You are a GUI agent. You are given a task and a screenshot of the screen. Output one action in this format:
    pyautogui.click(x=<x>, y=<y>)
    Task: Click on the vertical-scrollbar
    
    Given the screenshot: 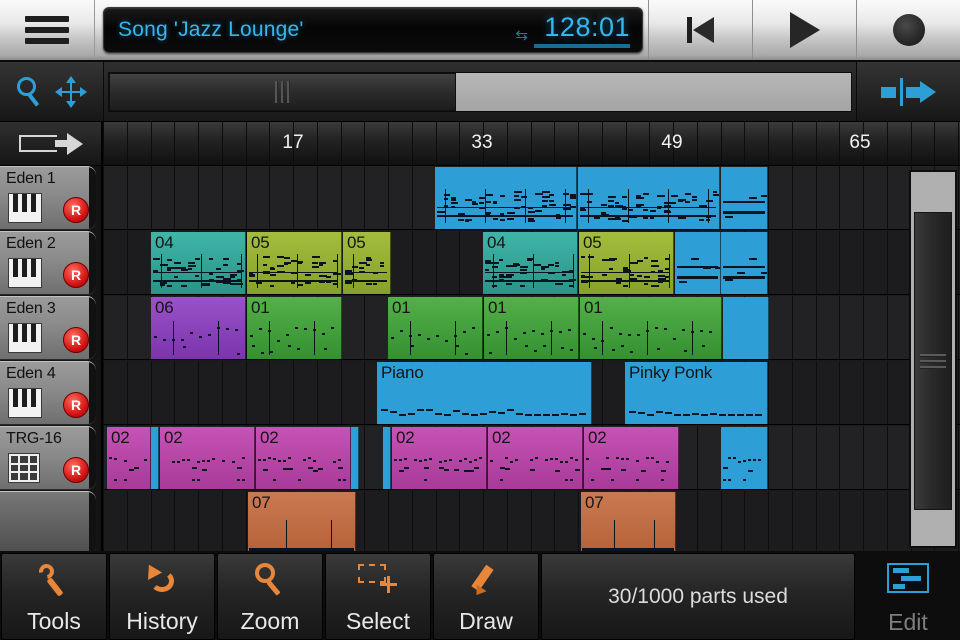 What is the action you would take?
    pyautogui.click(x=933, y=359)
    